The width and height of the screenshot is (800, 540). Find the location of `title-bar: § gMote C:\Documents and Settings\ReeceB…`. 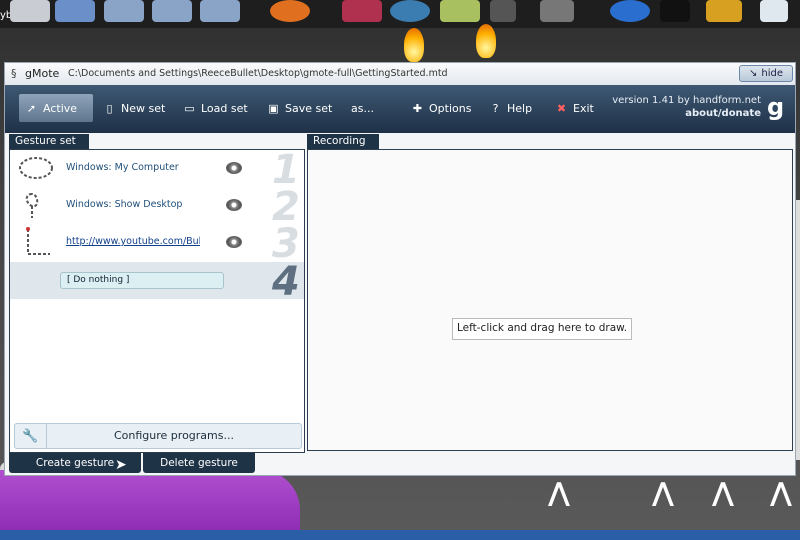

title-bar: § gMote C:\Documents and Settings\ReeceB… is located at coordinates (400, 74).